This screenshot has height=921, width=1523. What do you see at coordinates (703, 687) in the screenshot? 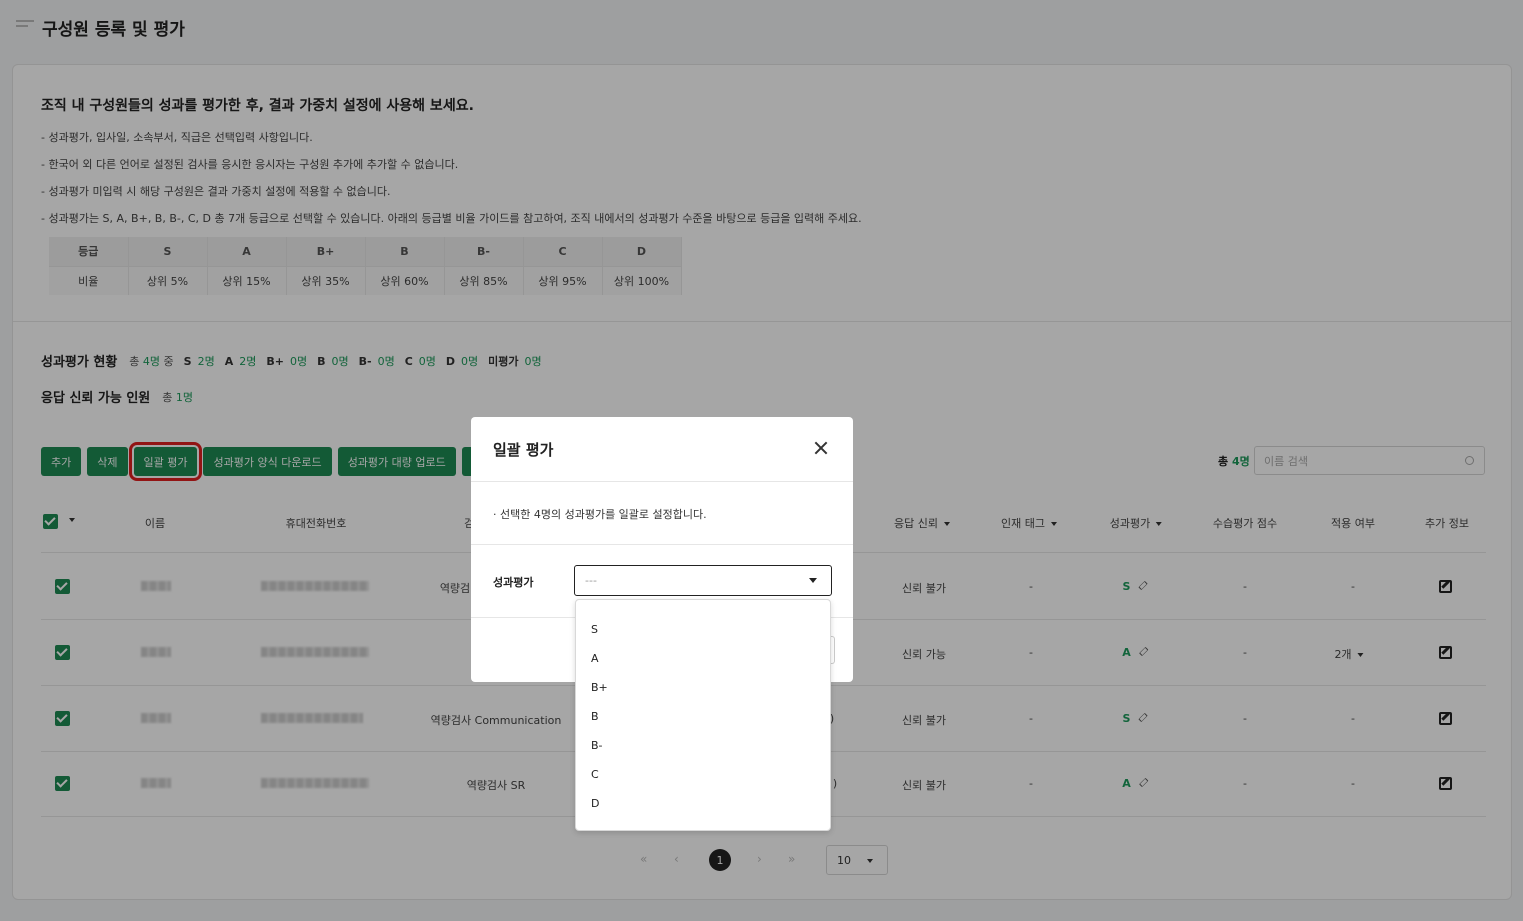
I see `dropdown-option: B+` at bounding box center [703, 687].